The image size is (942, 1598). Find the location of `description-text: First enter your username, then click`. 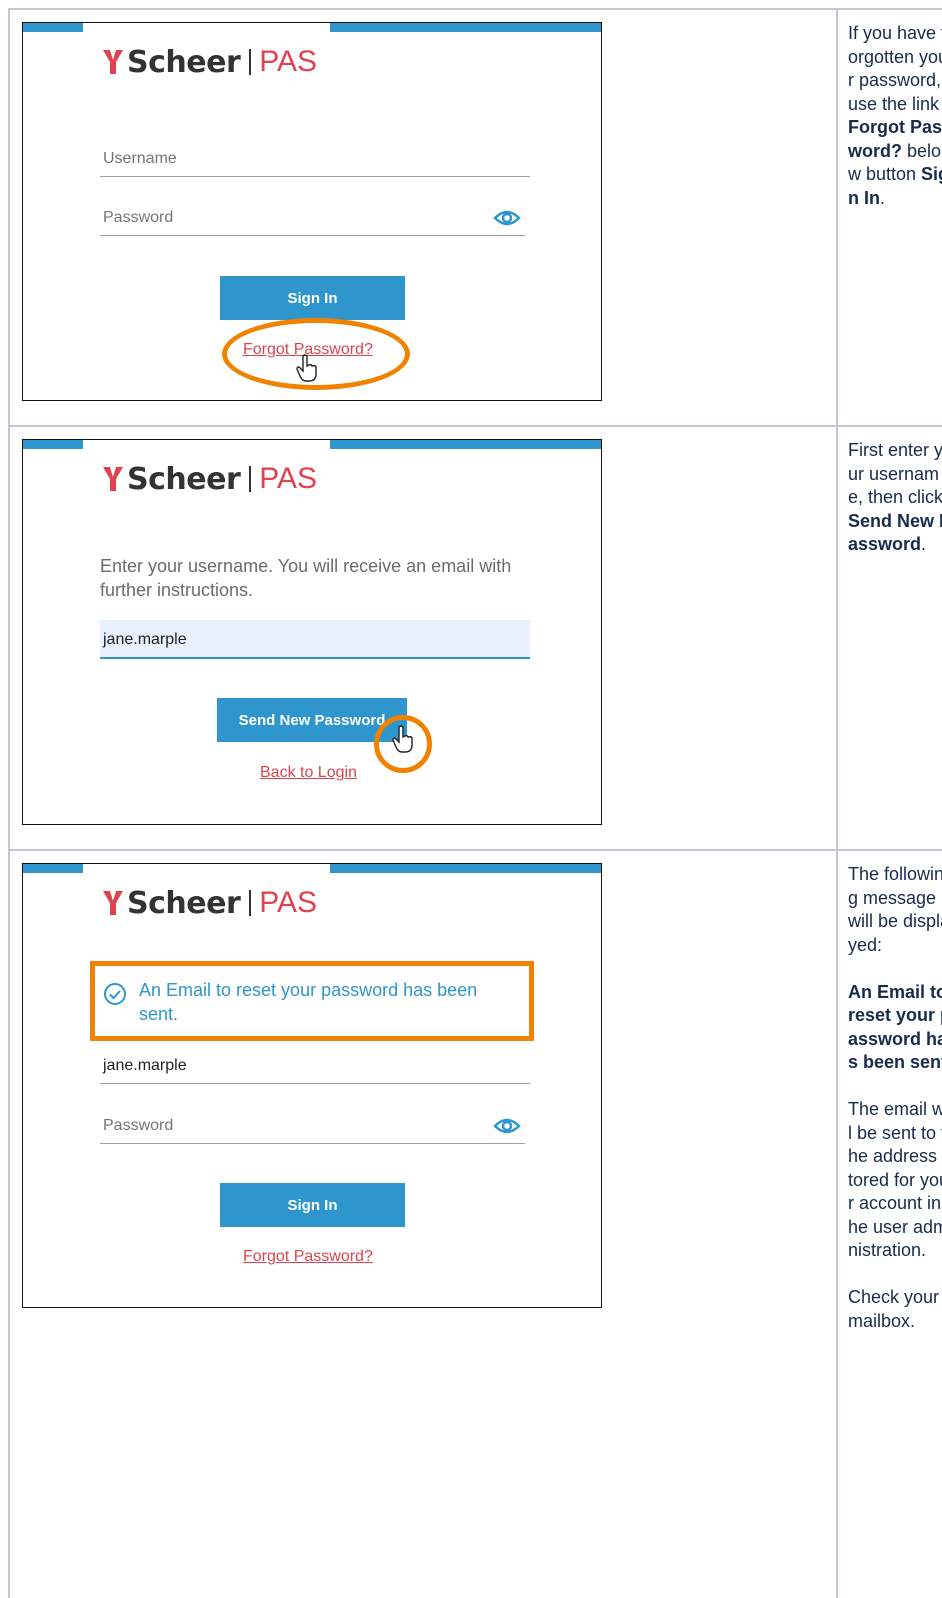

description-text: First enter your username, then click is located at coordinates (895, 473).